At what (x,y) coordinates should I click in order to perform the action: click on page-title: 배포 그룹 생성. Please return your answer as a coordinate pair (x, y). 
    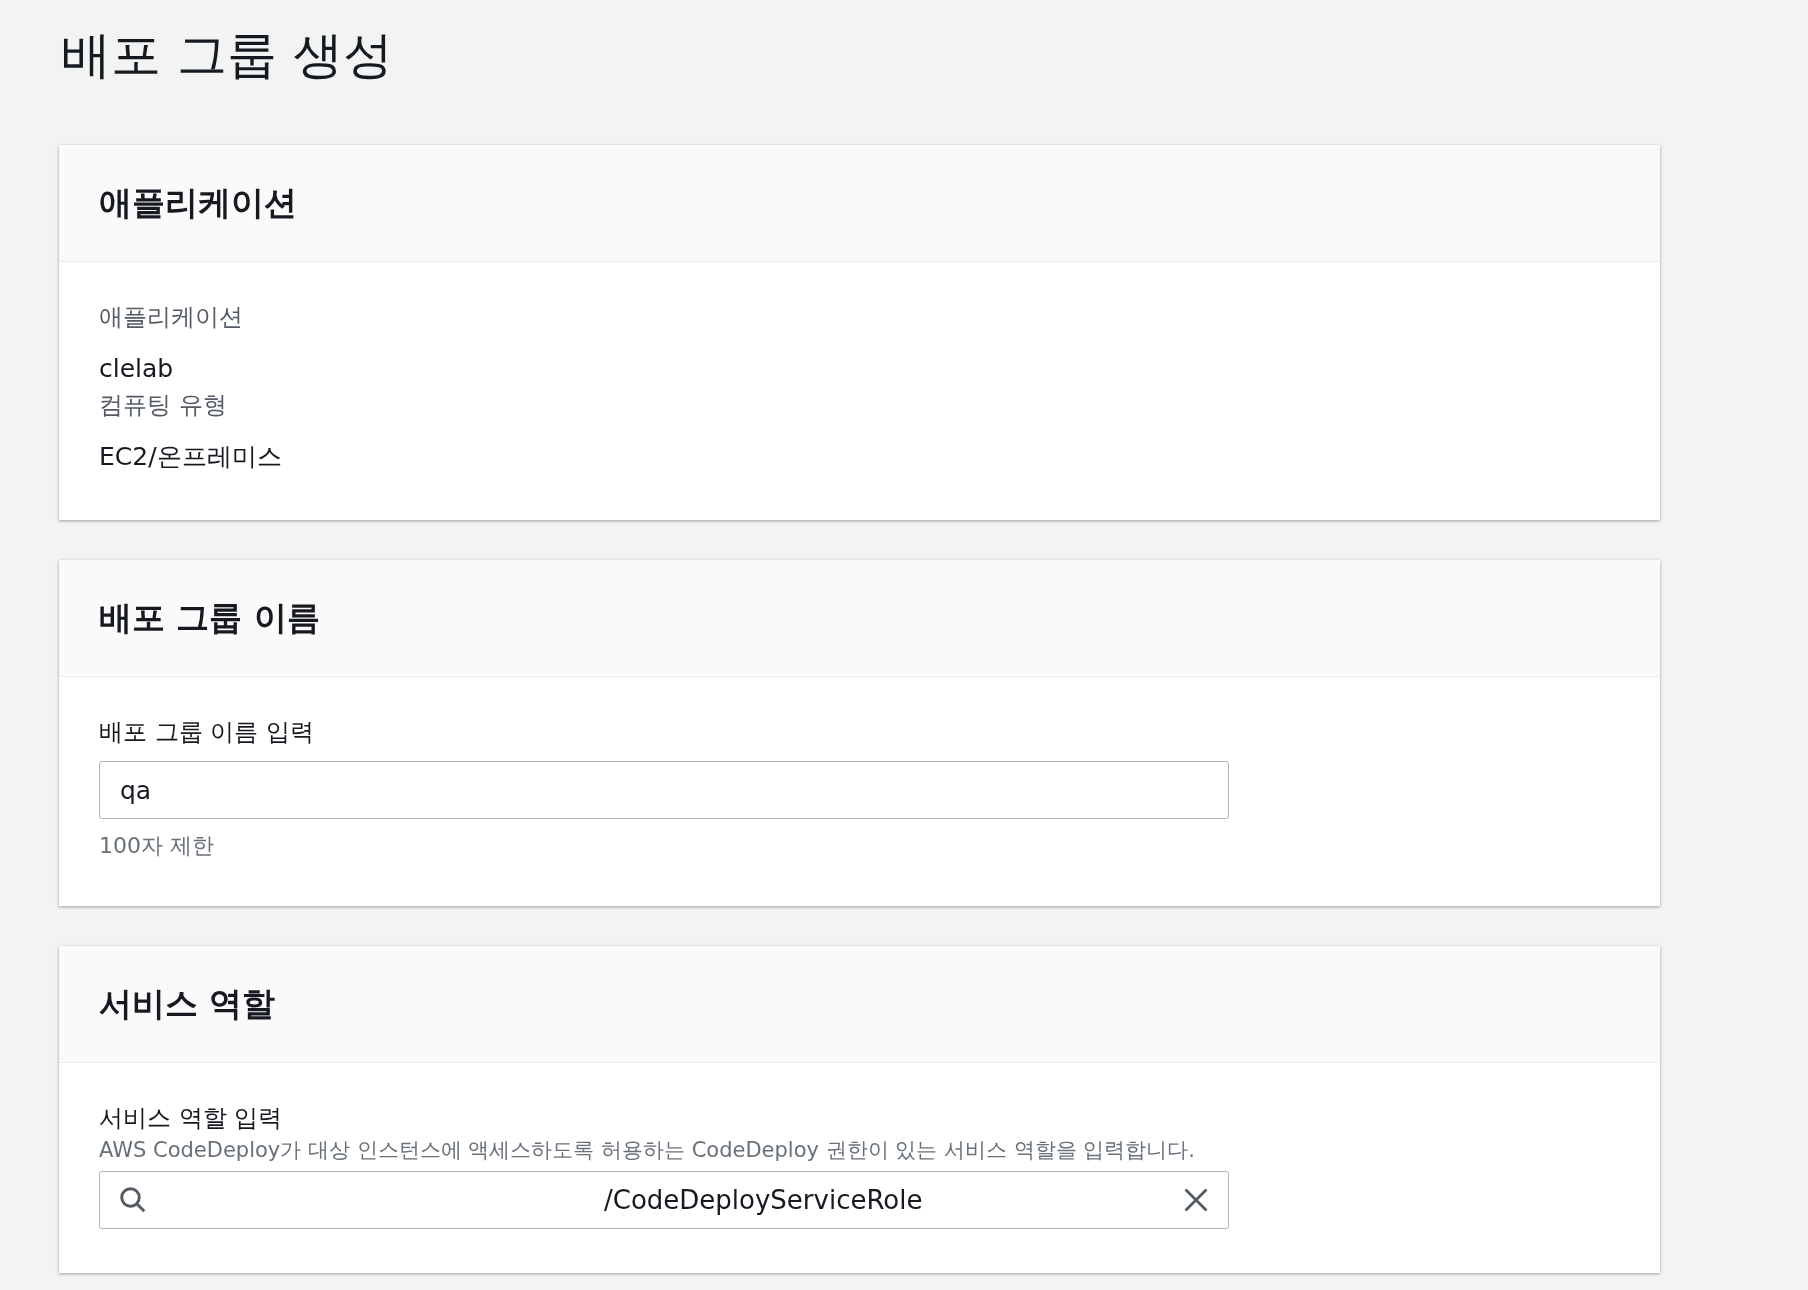
    Looking at the image, I should click on (227, 55).